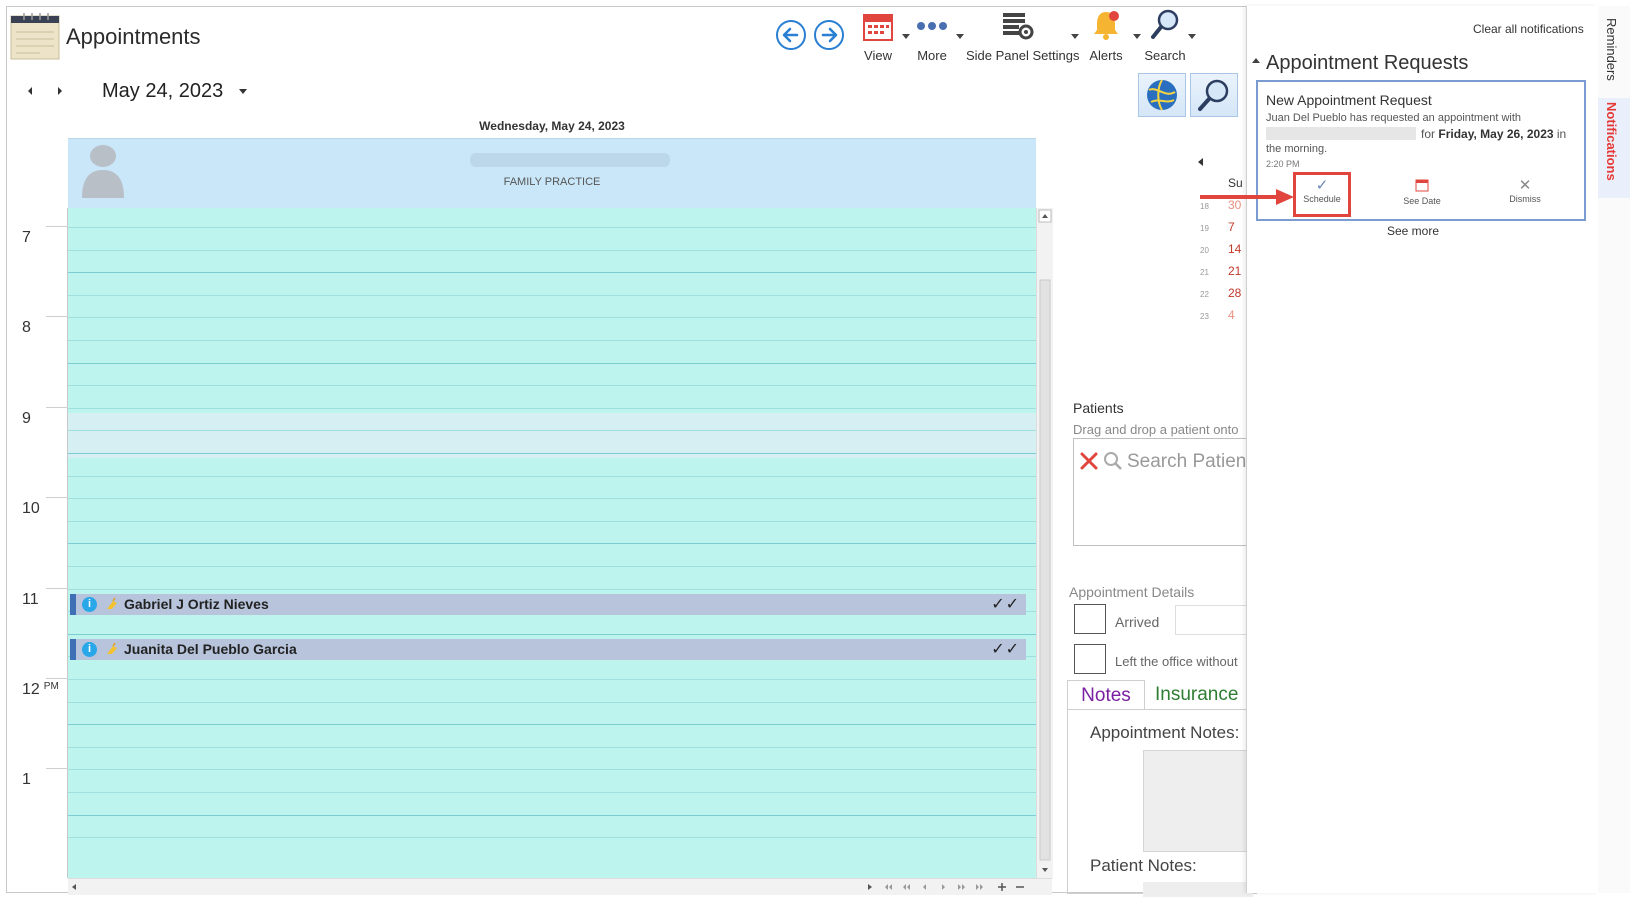  I want to click on selected-time-range, so click(552, 435).